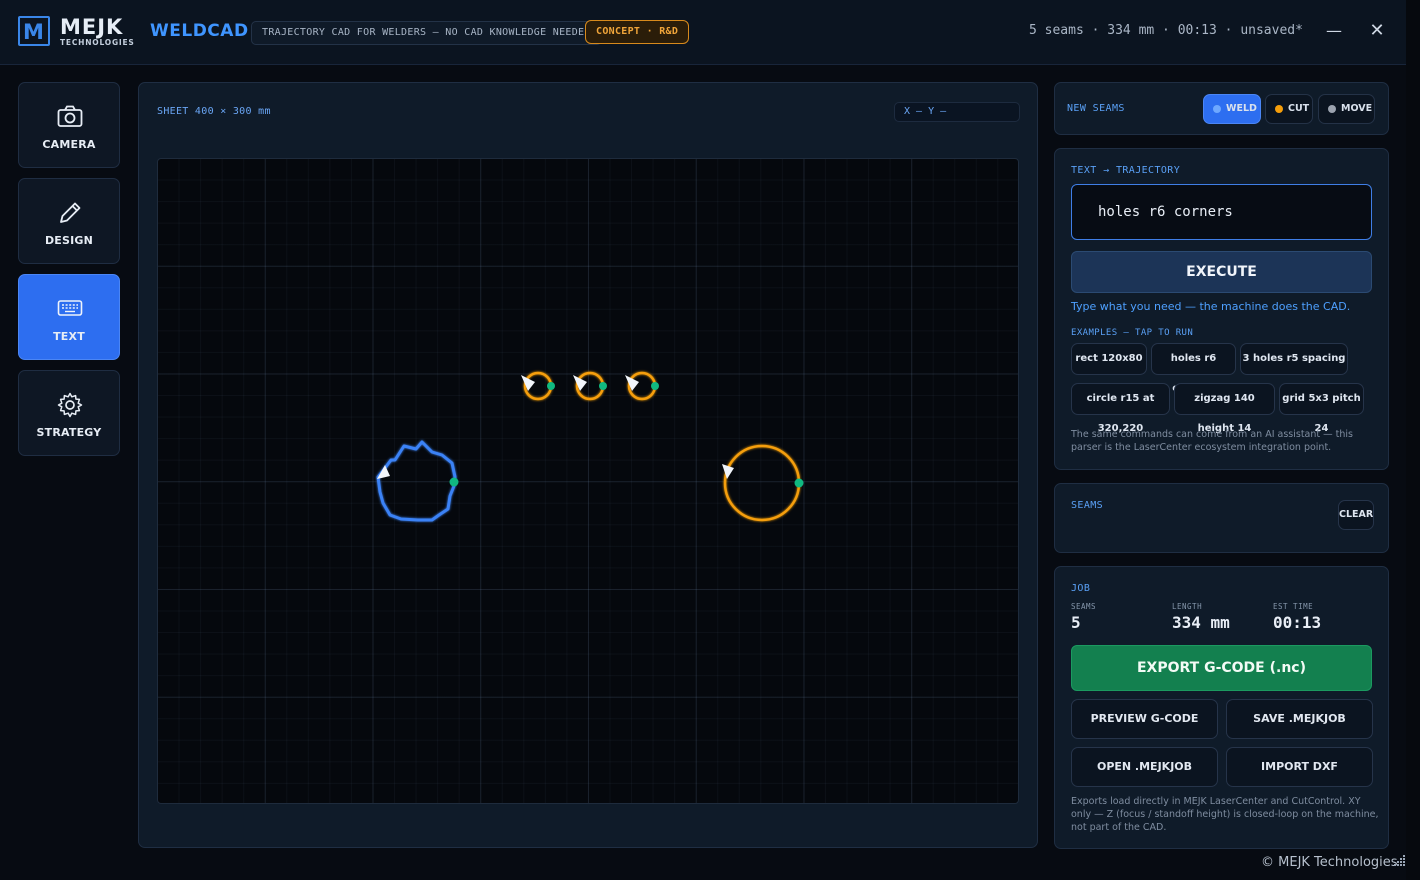 The width and height of the screenshot is (1420, 880). Describe the element at coordinates (1187, 606) in the screenshot. I see `length-label: LENGTH` at that location.